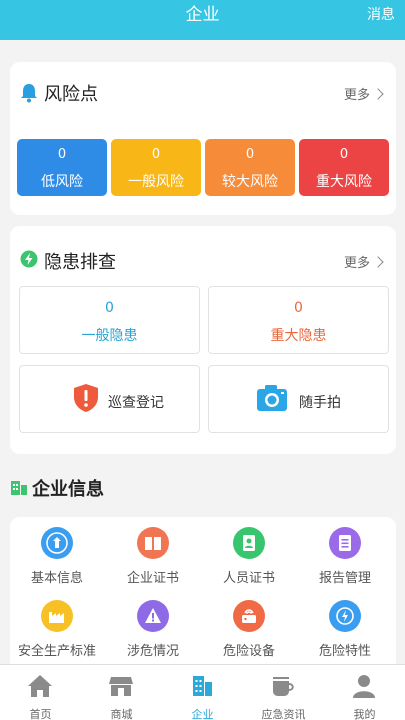  What do you see at coordinates (56, 578) in the screenshot?
I see `basic-info-label: 基本信息` at bounding box center [56, 578].